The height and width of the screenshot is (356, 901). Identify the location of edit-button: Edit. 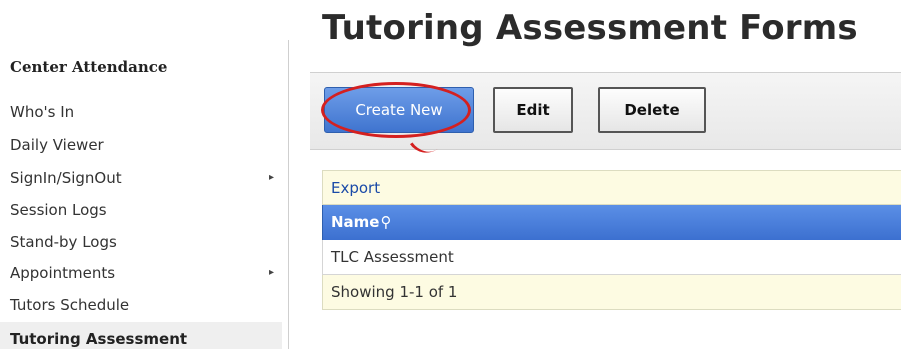
(533, 110).